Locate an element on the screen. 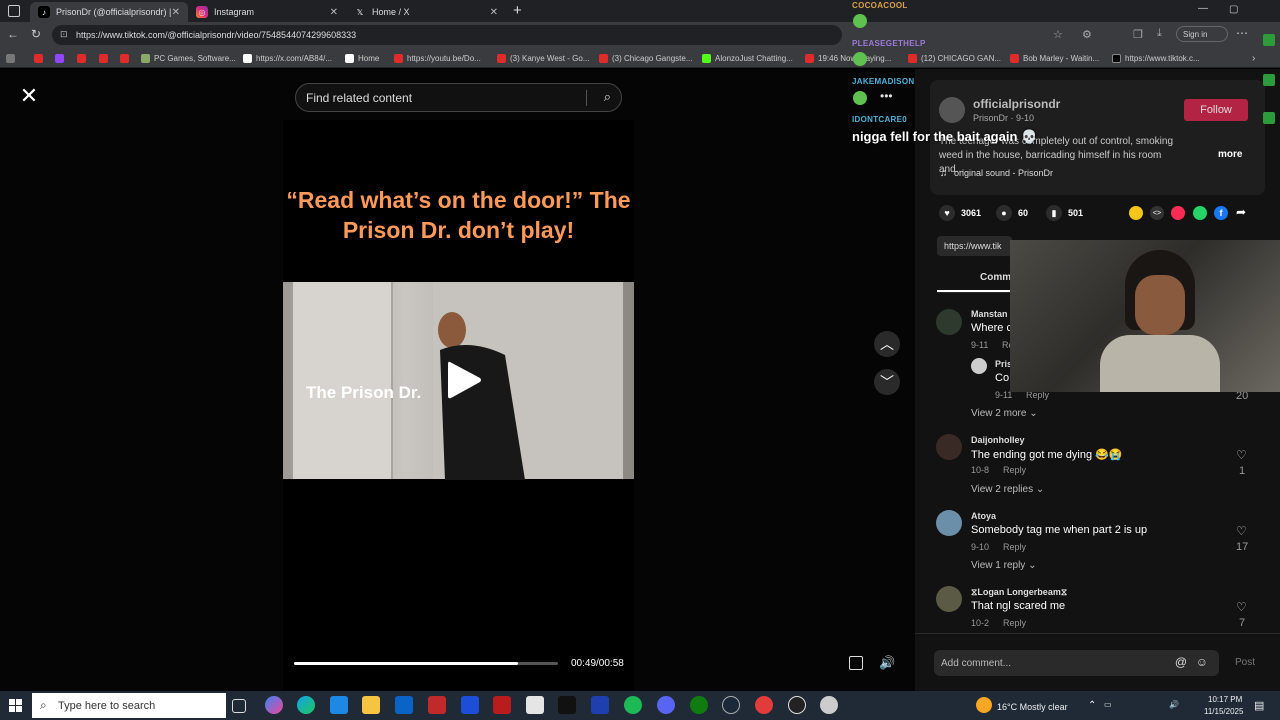 The width and height of the screenshot is (1280, 720). window-menu-icon is located at coordinates (14, 11).